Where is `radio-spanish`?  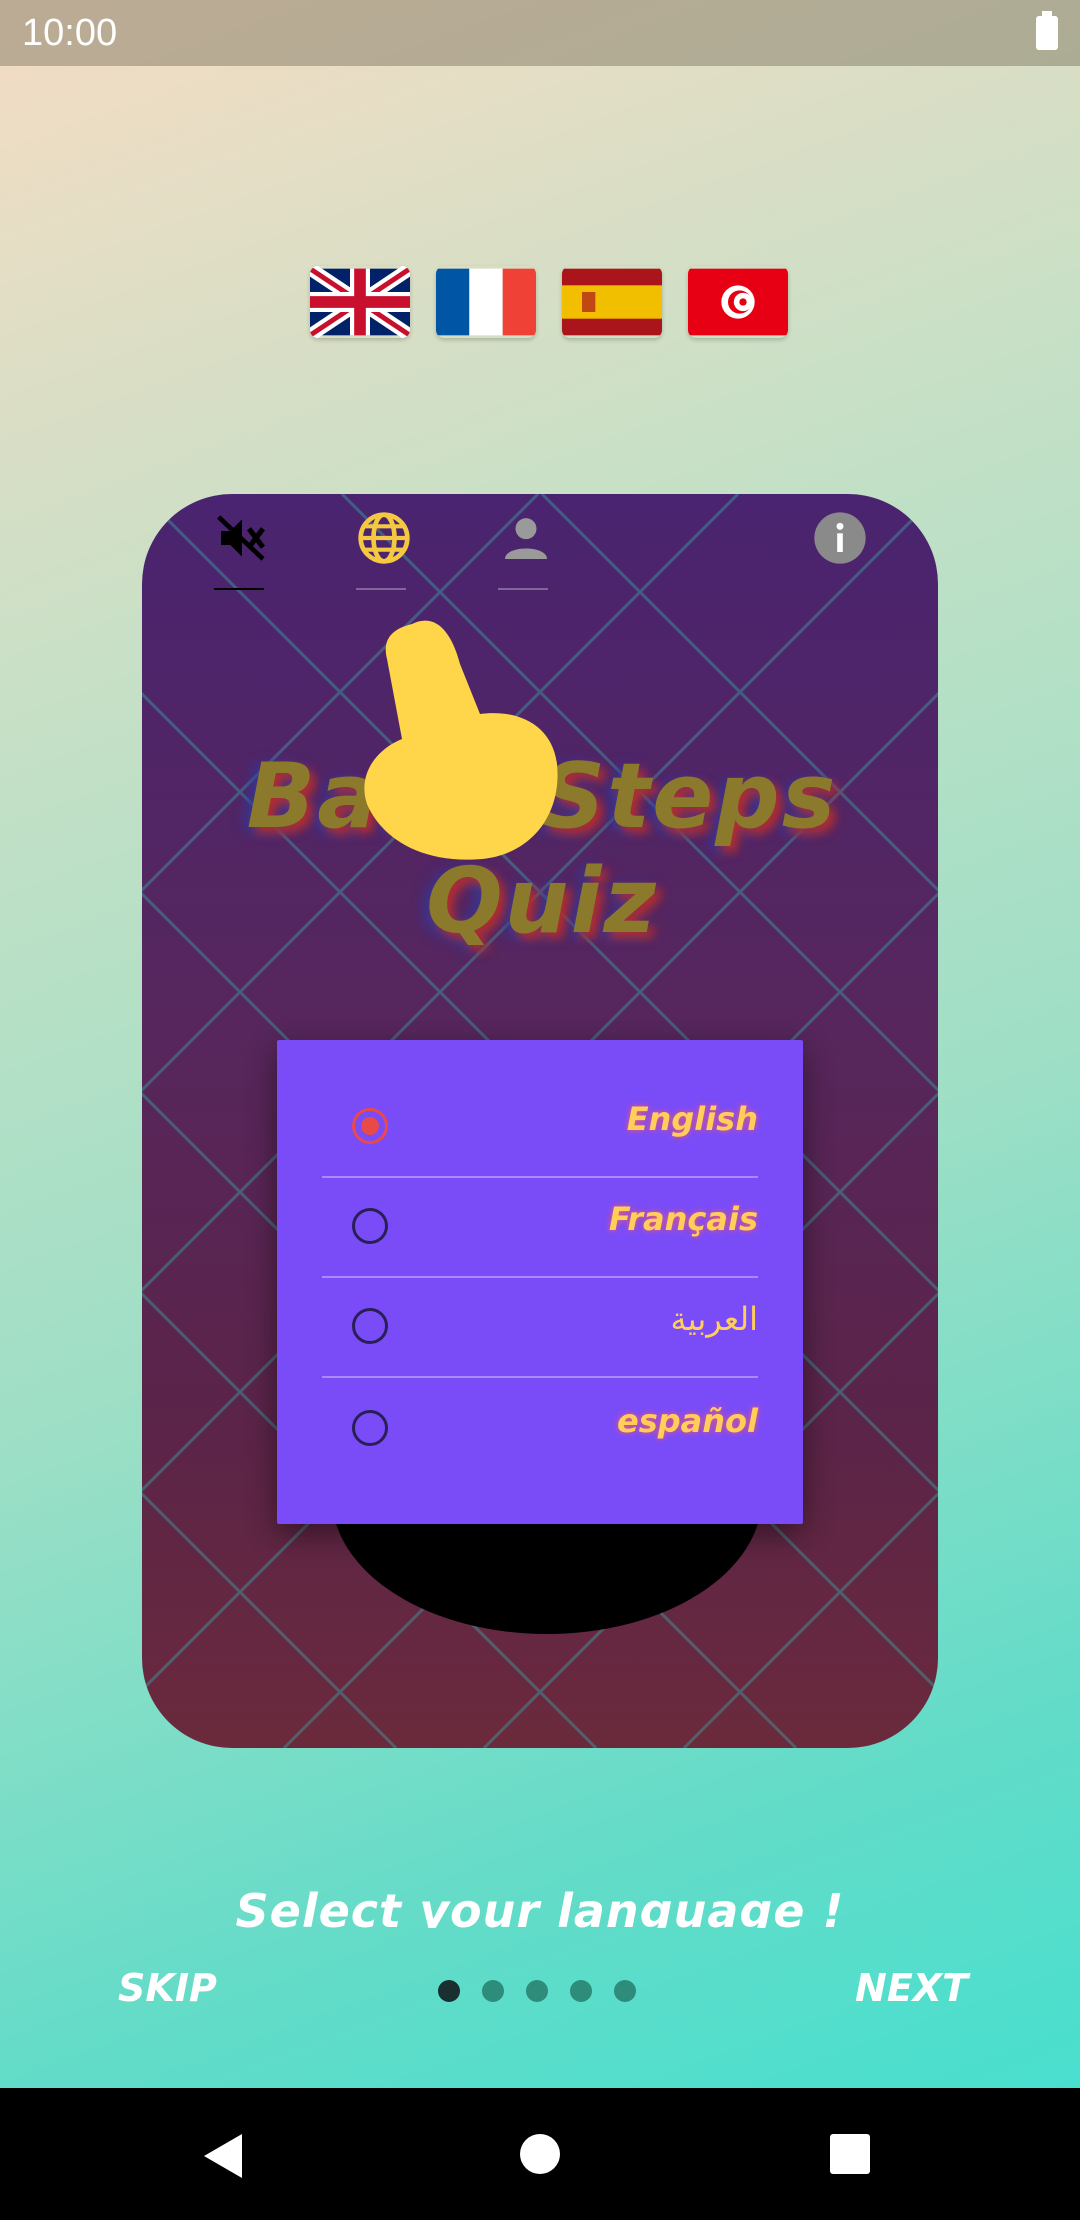 radio-spanish is located at coordinates (370, 1428).